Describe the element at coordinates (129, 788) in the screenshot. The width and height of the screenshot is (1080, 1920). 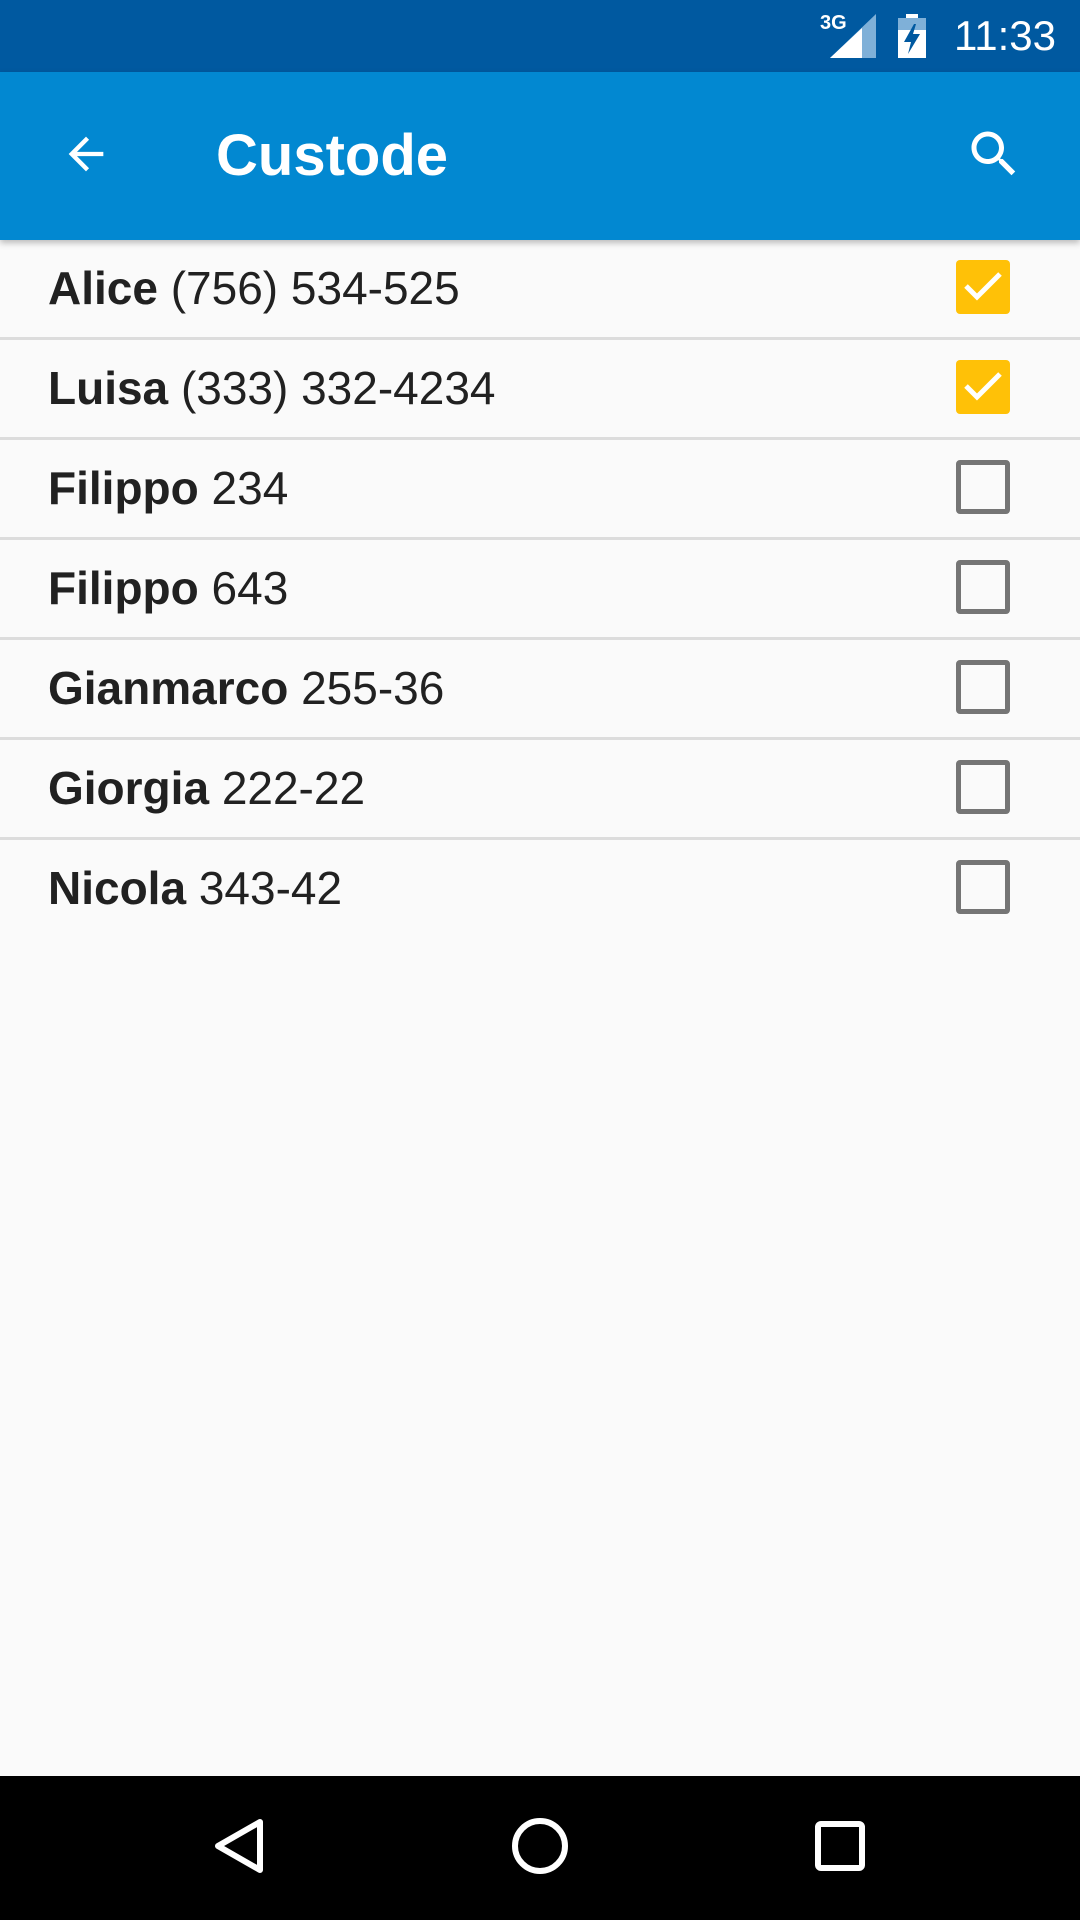
I see `contact-name: Giorgia` at that location.